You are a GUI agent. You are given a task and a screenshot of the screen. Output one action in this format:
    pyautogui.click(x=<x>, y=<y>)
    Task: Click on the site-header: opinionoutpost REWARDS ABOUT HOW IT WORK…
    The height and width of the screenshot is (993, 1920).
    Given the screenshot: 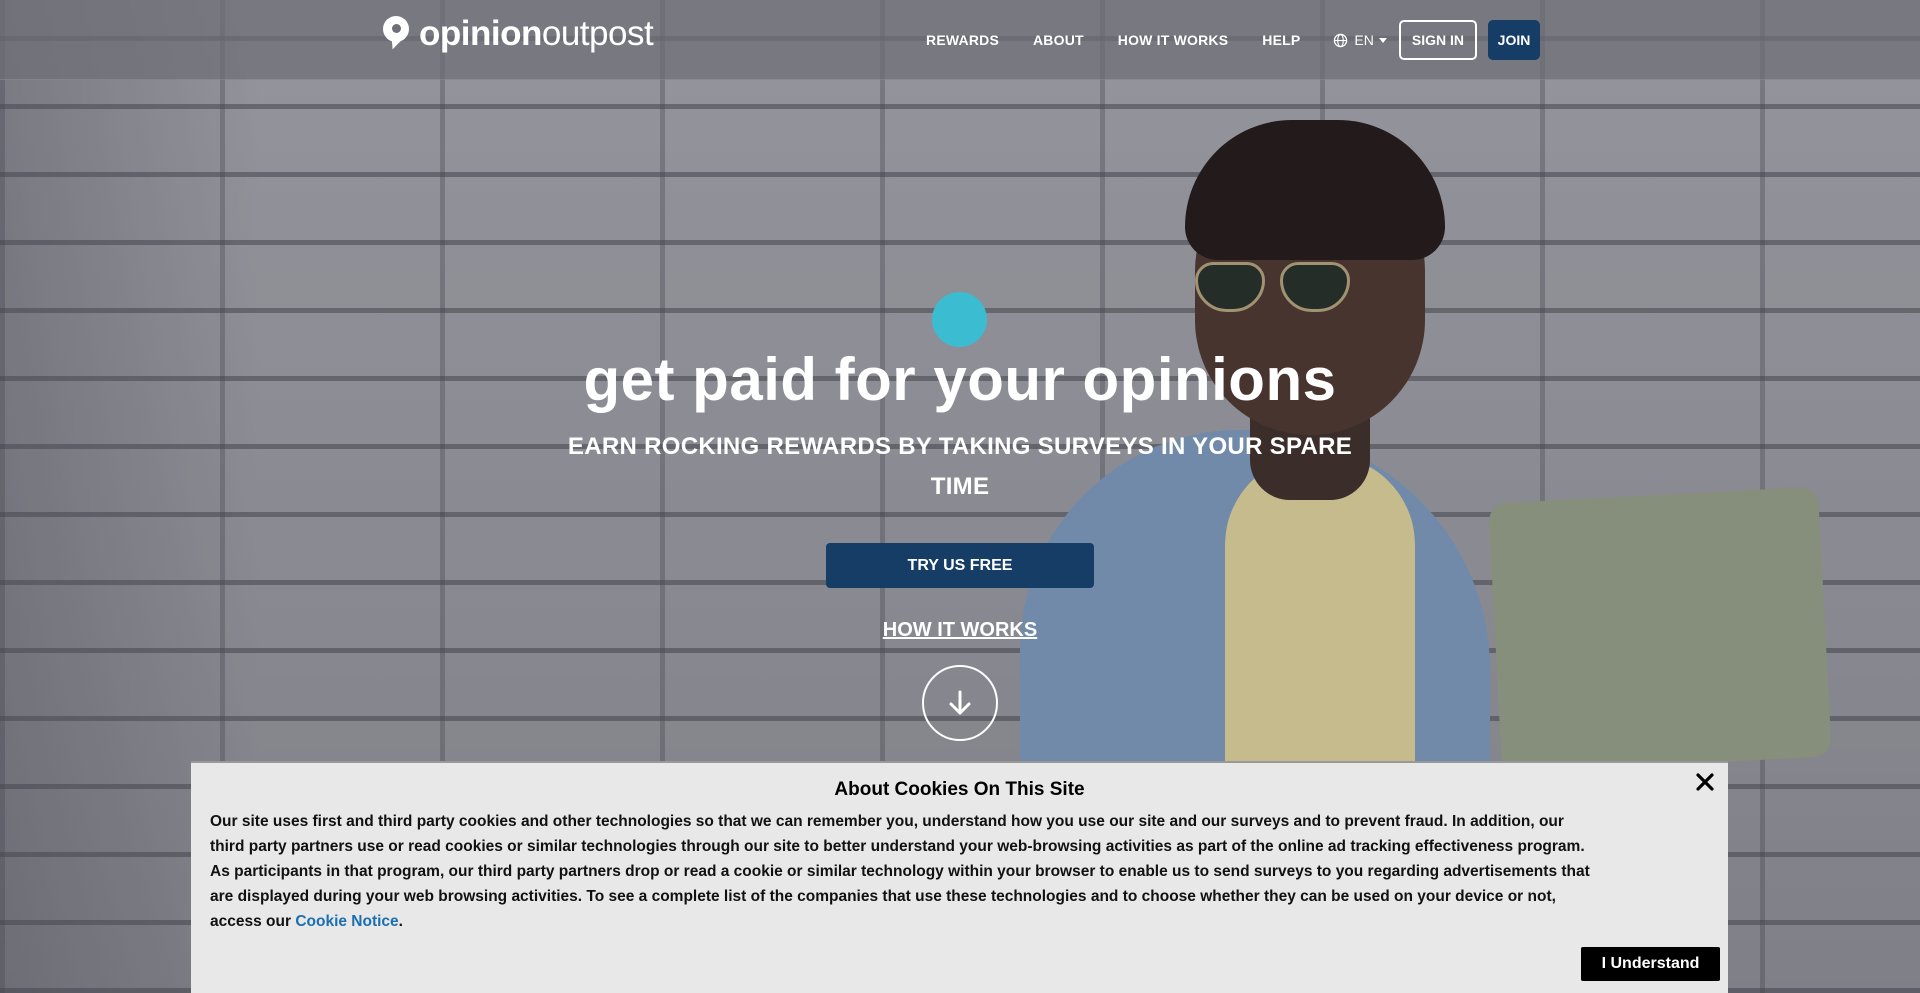 What is the action you would take?
    pyautogui.click(x=960, y=40)
    